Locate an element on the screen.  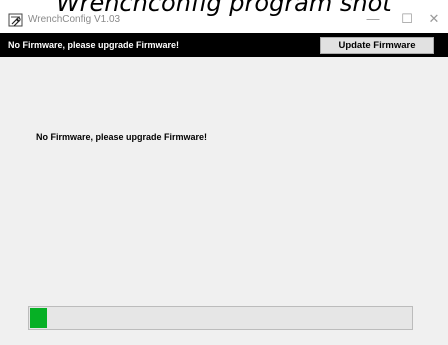
status-message: No Firmware, please upgrade Firmware! is located at coordinates (122, 137).